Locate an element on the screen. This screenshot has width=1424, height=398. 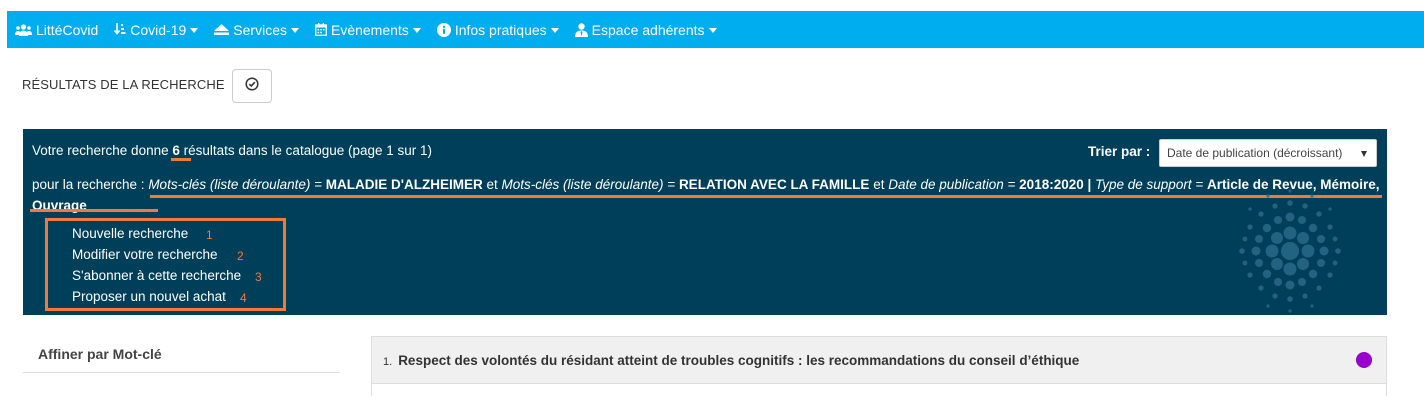
nav-item-evenements: Evènements is located at coordinates (368, 30).